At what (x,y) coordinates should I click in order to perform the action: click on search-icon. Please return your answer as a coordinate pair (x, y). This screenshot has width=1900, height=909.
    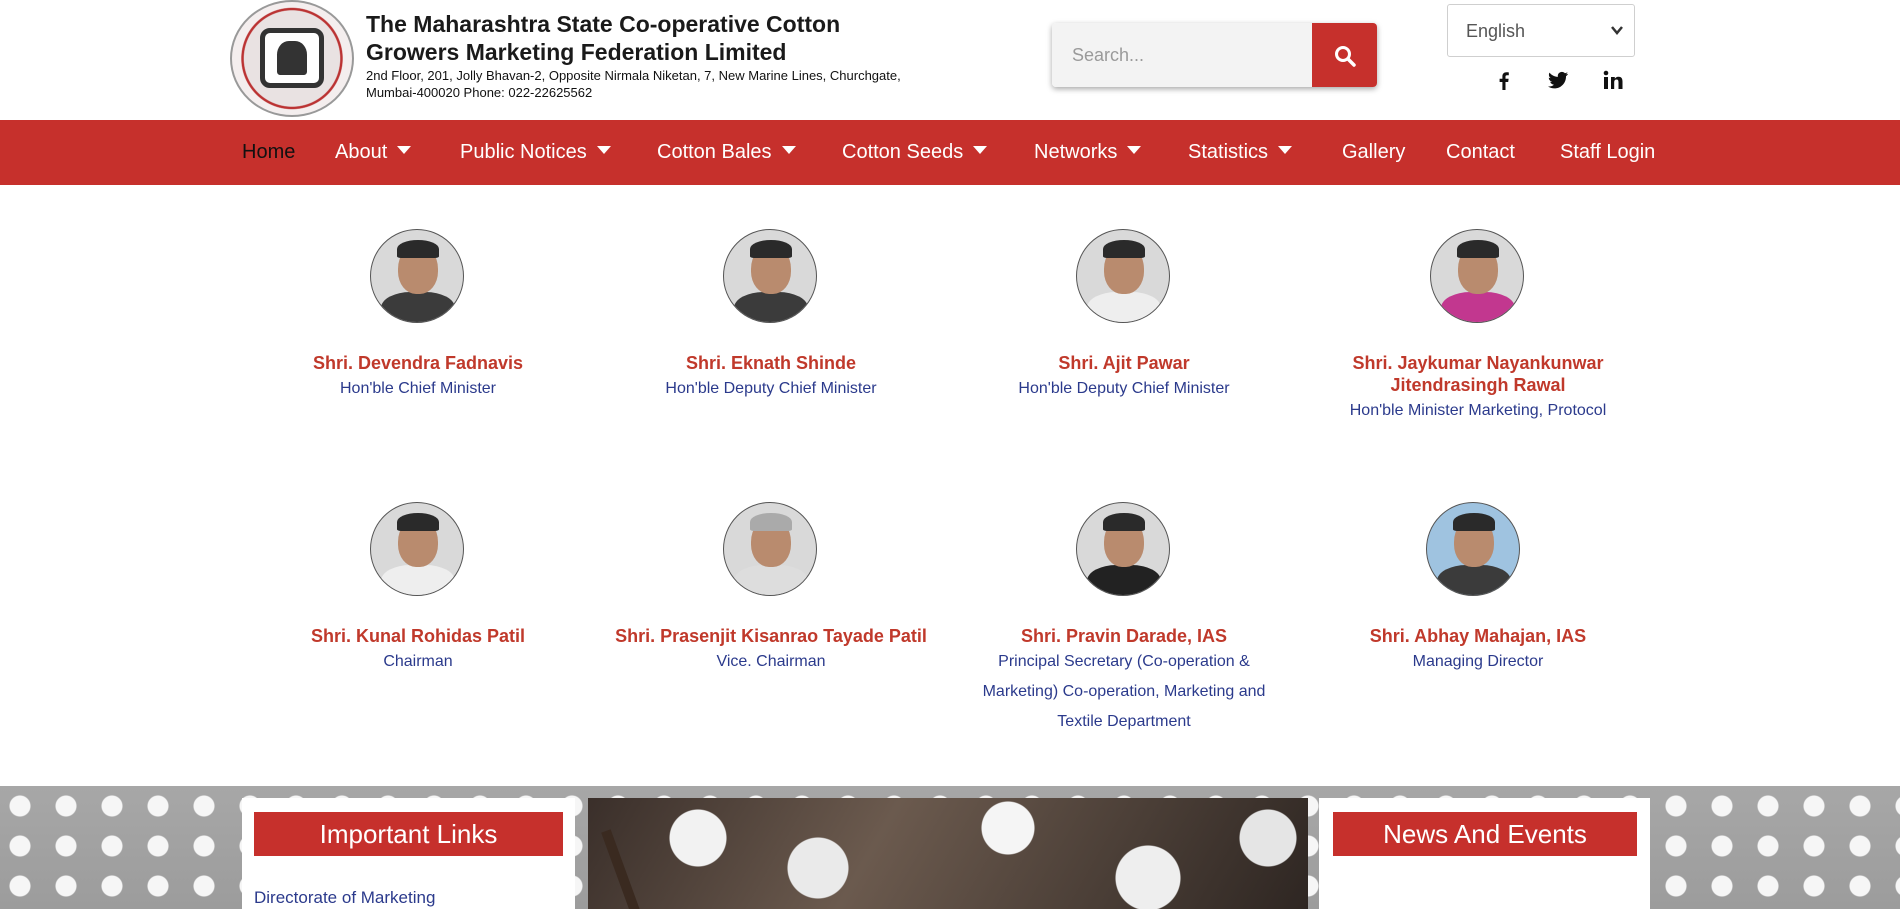
    Looking at the image, I should click on (1345, 56).